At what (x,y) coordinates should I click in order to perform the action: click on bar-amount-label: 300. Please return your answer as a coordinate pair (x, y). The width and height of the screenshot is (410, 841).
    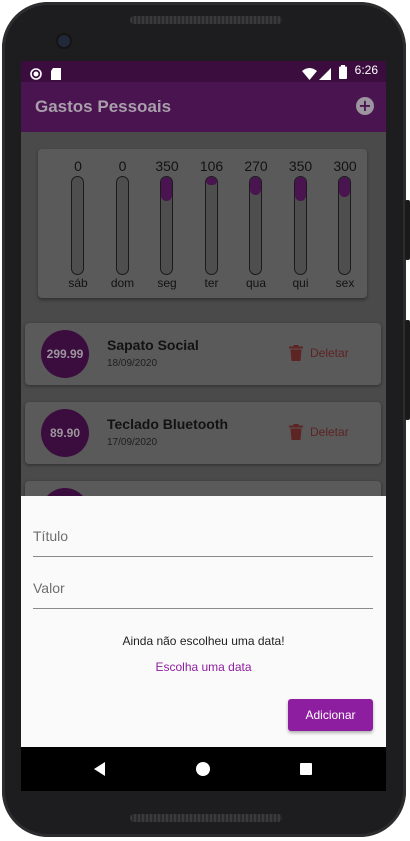
    Looking at the image, I should click on (345, 166).